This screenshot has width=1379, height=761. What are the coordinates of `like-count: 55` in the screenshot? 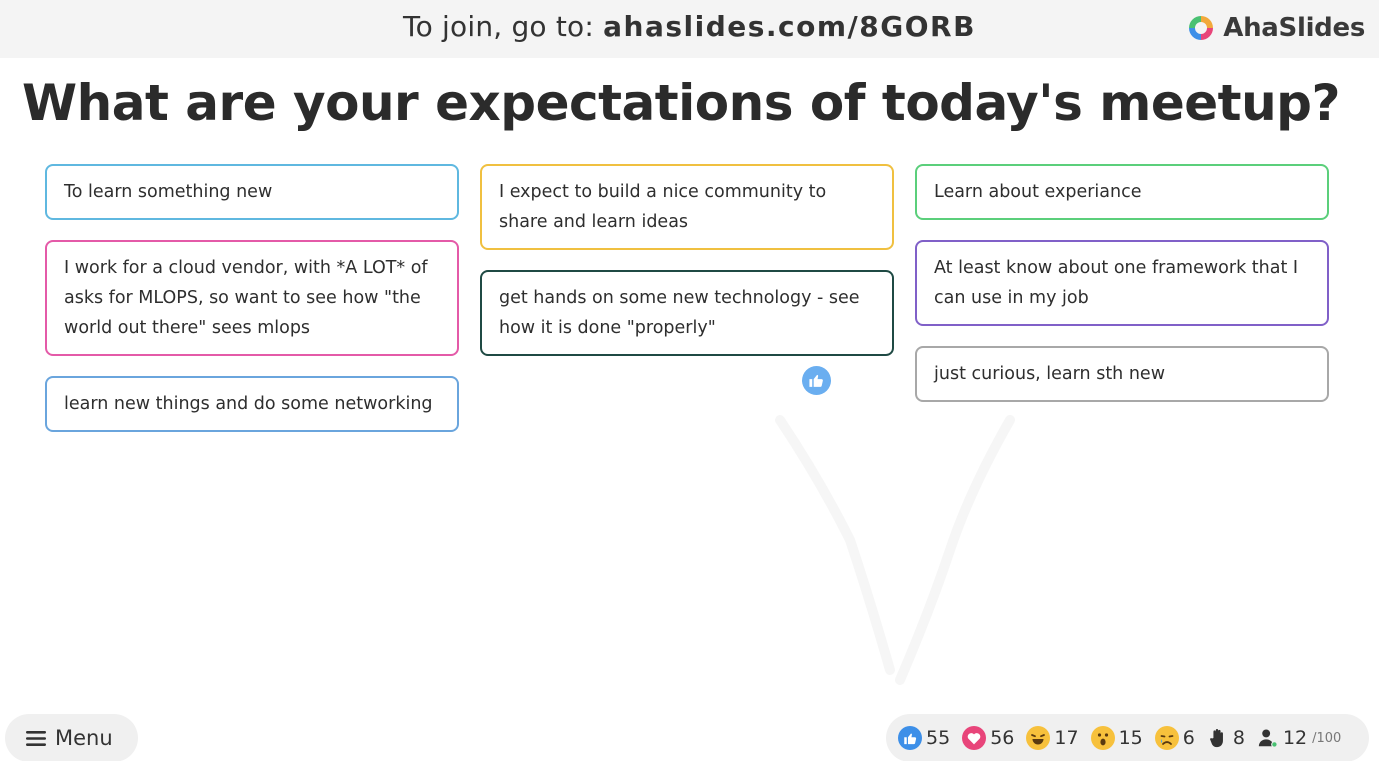 It's located at (938, 738).